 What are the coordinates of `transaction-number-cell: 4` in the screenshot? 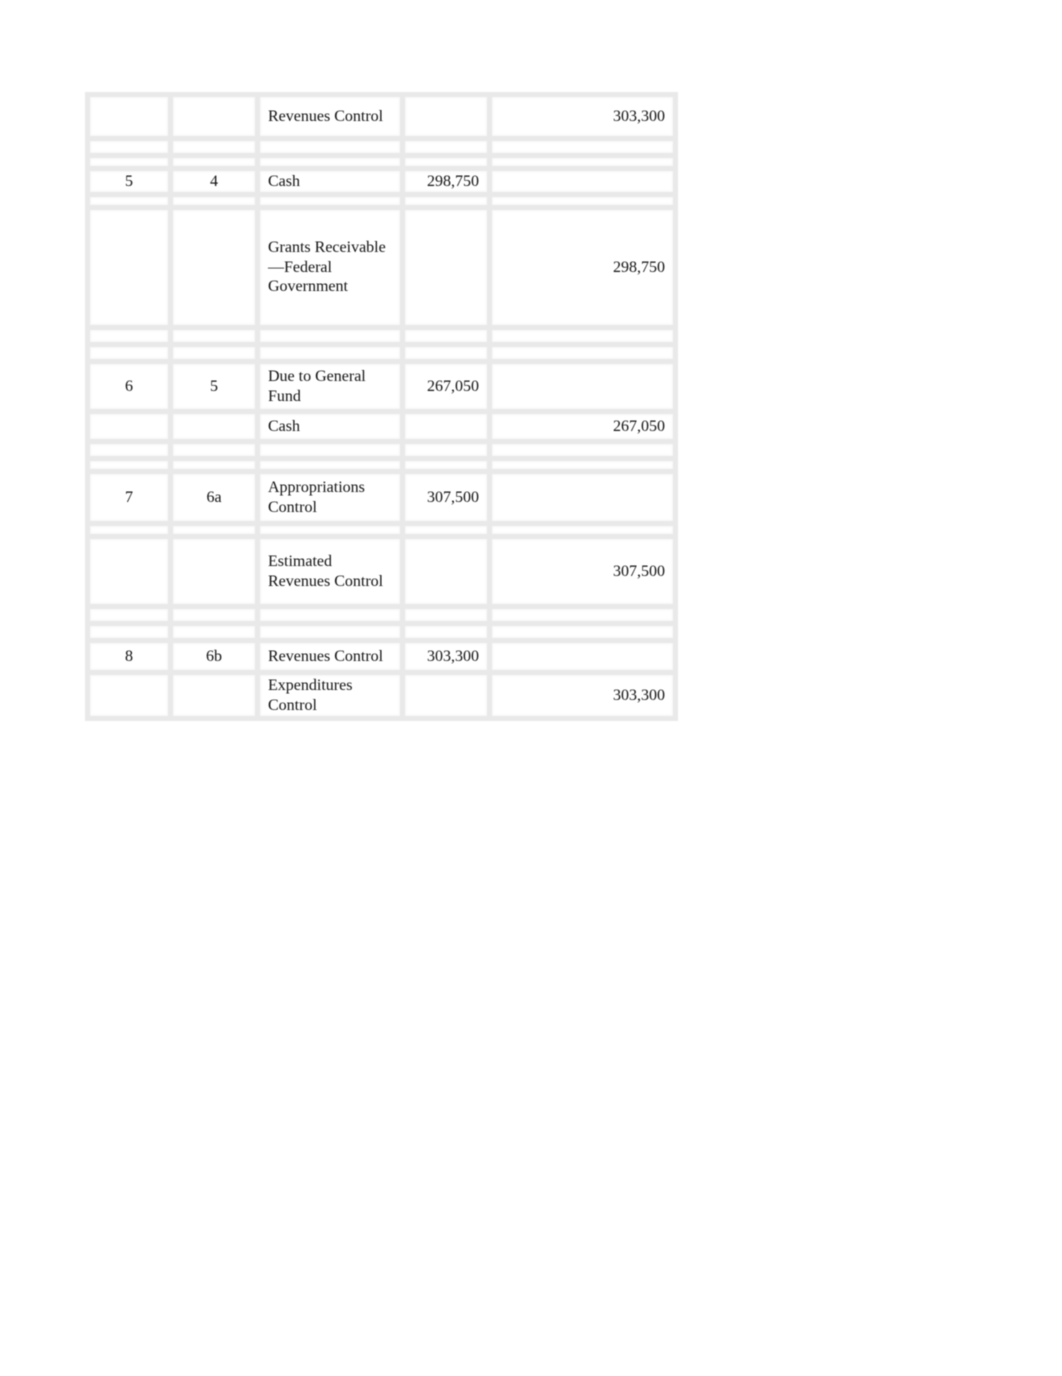 It's located at (214, 181).